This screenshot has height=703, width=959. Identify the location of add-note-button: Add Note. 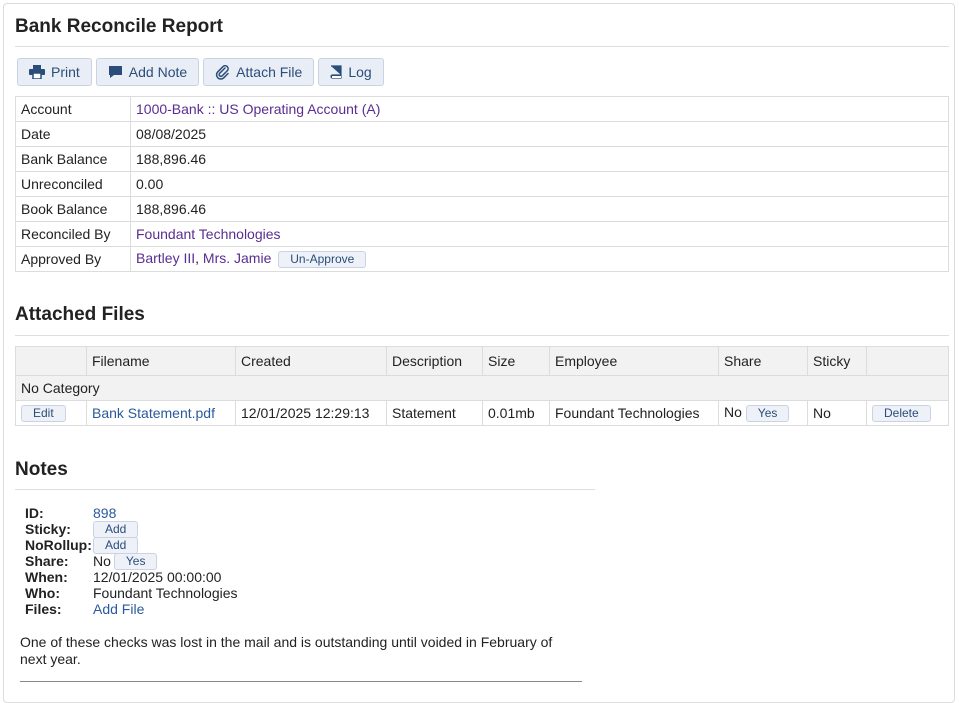
(147, 72).